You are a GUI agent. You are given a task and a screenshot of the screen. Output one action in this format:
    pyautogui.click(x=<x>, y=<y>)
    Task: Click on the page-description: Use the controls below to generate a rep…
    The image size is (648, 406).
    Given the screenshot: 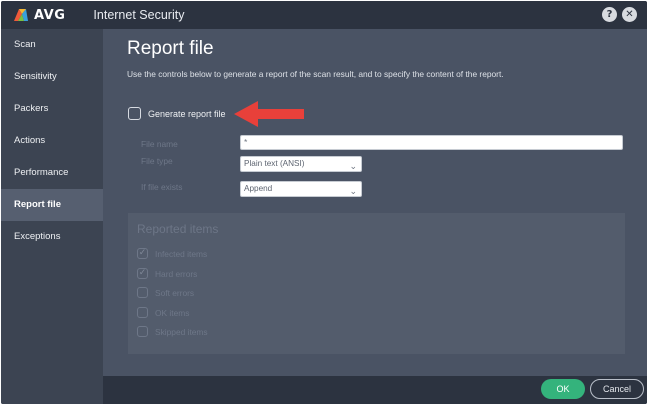 What is the action you would take?
    pyautogui.click(x=315, y=74)
    